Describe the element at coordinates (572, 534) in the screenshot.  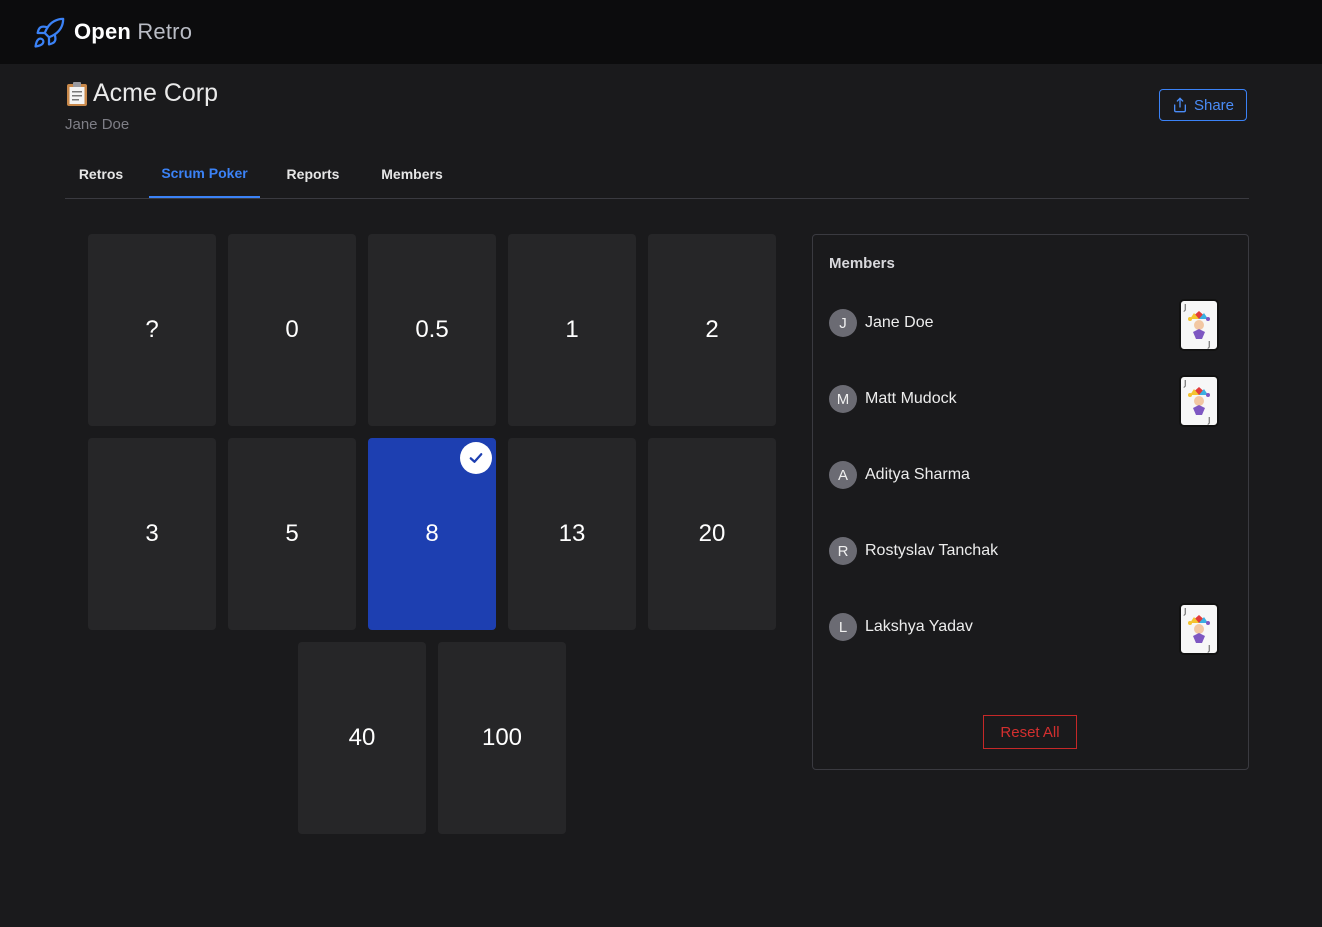
I see `poker-card: 13` at that location.